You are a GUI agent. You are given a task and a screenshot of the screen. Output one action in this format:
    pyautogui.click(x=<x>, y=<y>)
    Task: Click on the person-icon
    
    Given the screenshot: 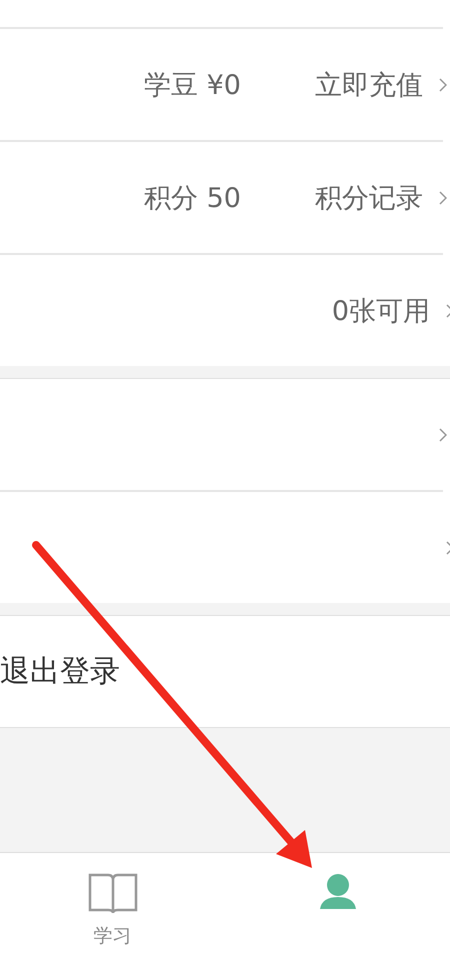 What is the action you would take?
    pyautogui.click(x=338, y=891)
    